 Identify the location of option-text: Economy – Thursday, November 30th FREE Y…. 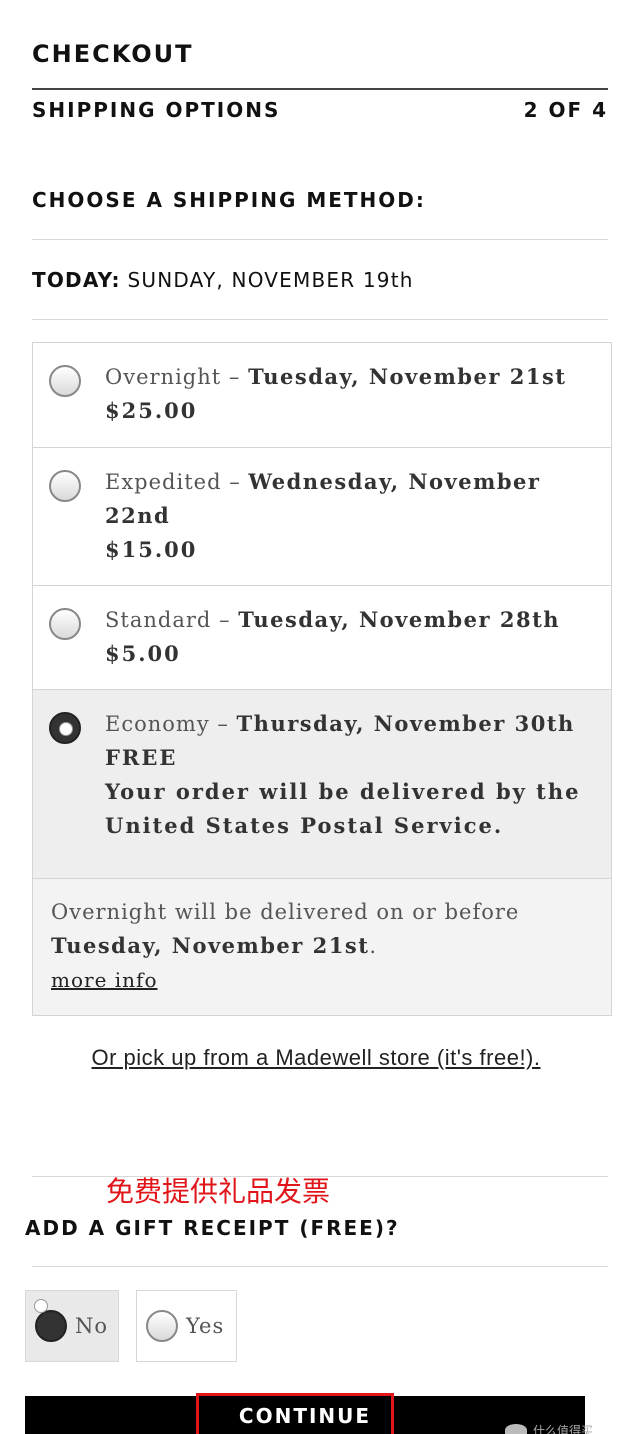
(351, 775).